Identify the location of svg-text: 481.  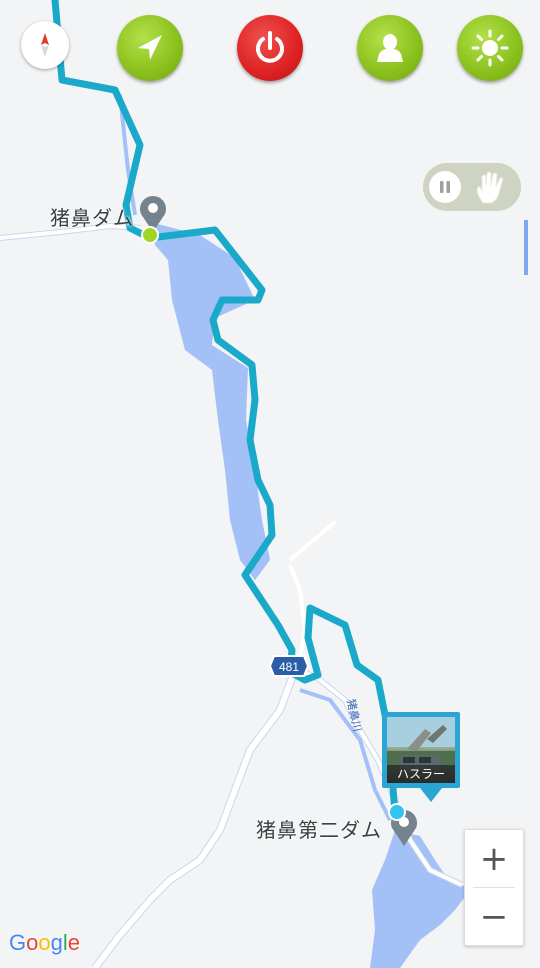
(289, 667).